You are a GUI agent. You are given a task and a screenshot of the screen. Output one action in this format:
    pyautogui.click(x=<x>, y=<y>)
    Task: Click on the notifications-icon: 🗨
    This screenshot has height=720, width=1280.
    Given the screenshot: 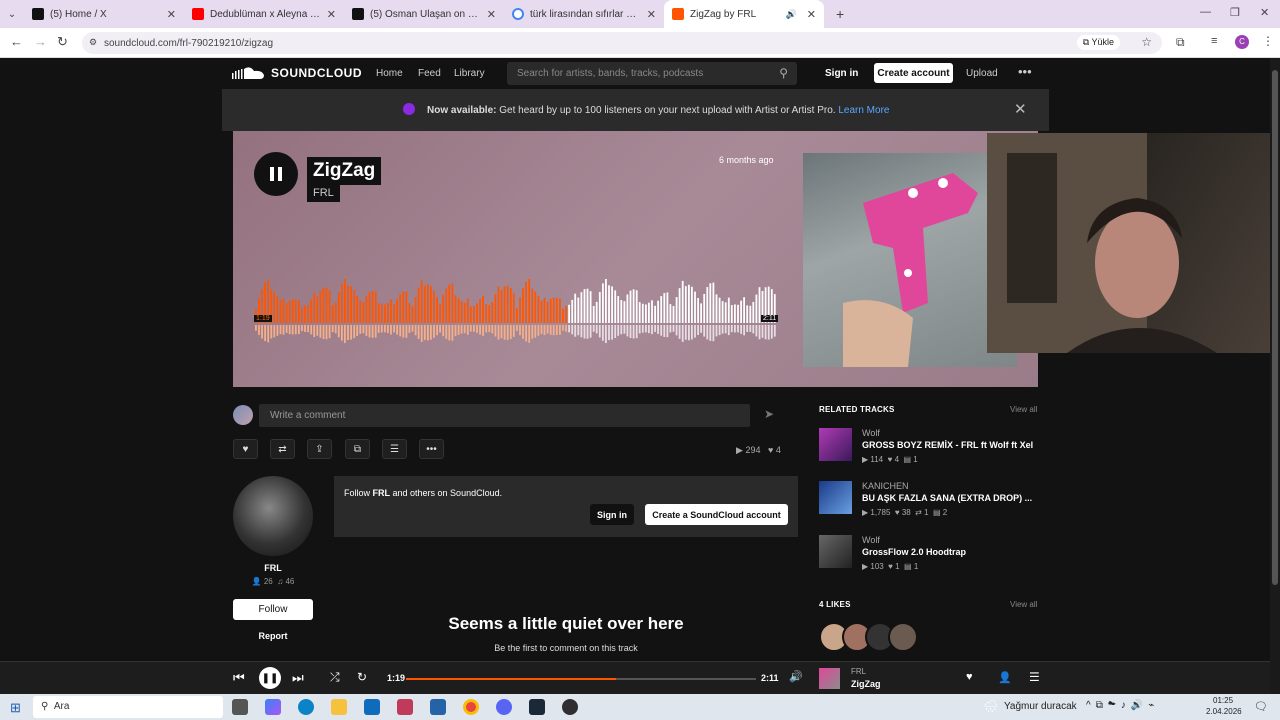 What is the action you would take?
    pyautogui.click(x=1261, y=706)
    